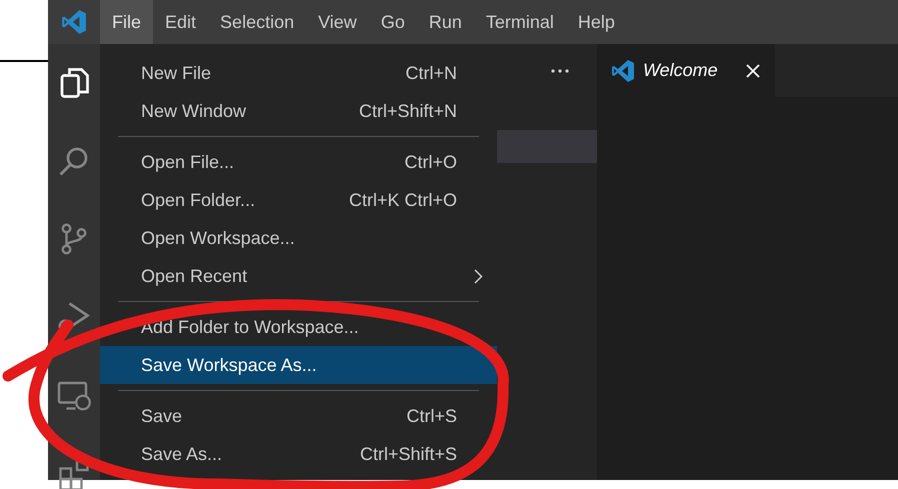 This screenshot has height=489, width=898. I want to click on menu-item: Open File... Ctrl+O, so click(298, 162).